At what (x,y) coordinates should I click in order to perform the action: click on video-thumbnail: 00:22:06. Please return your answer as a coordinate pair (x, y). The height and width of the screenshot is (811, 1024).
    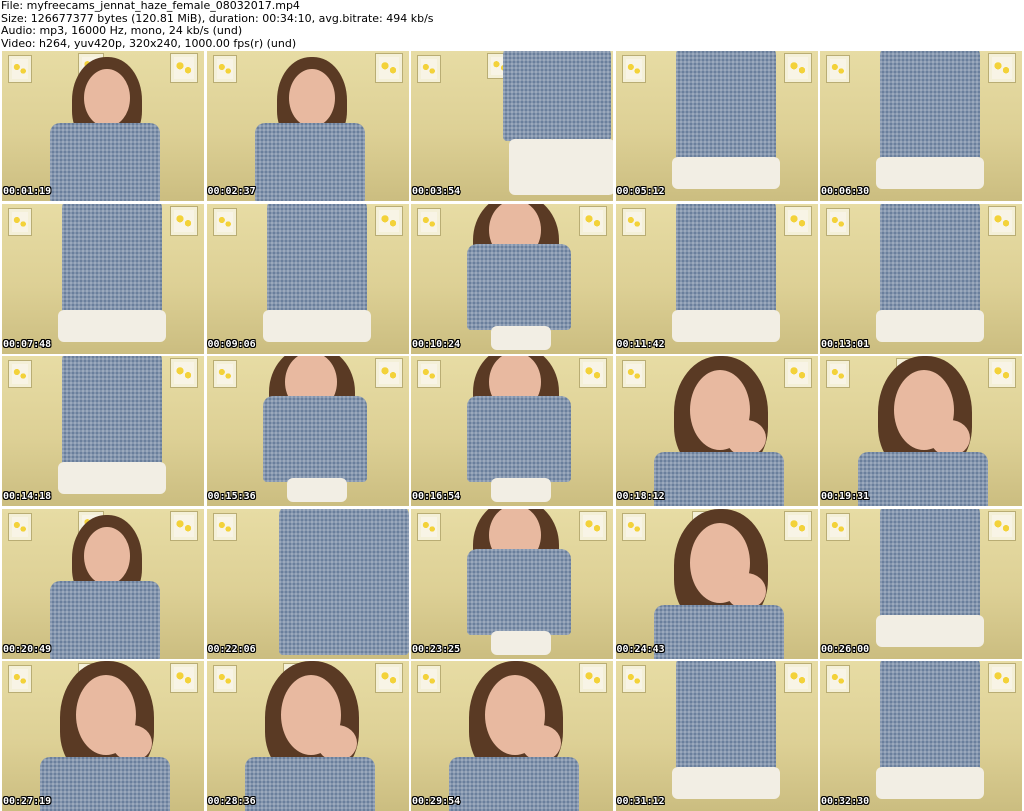
    Looking at the image, I should click on (307, 583).